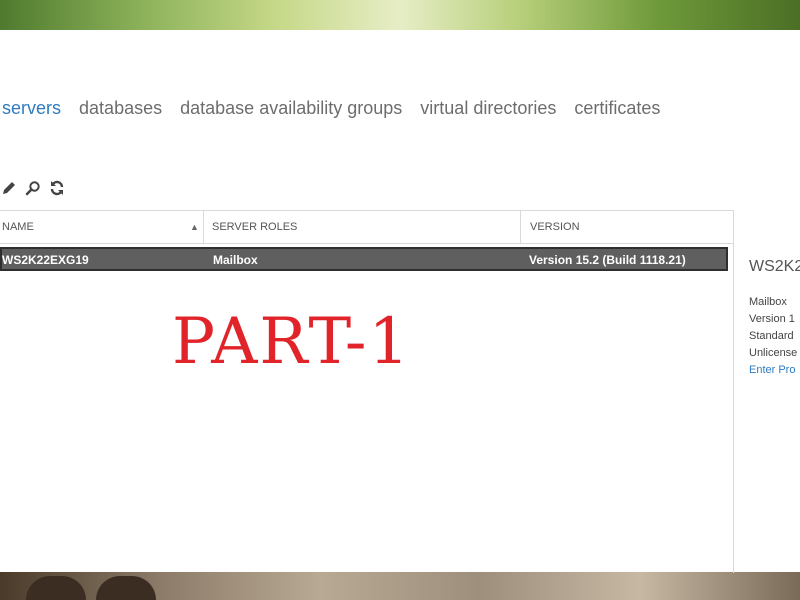 The height and width of the screenshot is (600, 800). I want to click on column-header-server-roles: SERVER ROLES, so click(254, 227).